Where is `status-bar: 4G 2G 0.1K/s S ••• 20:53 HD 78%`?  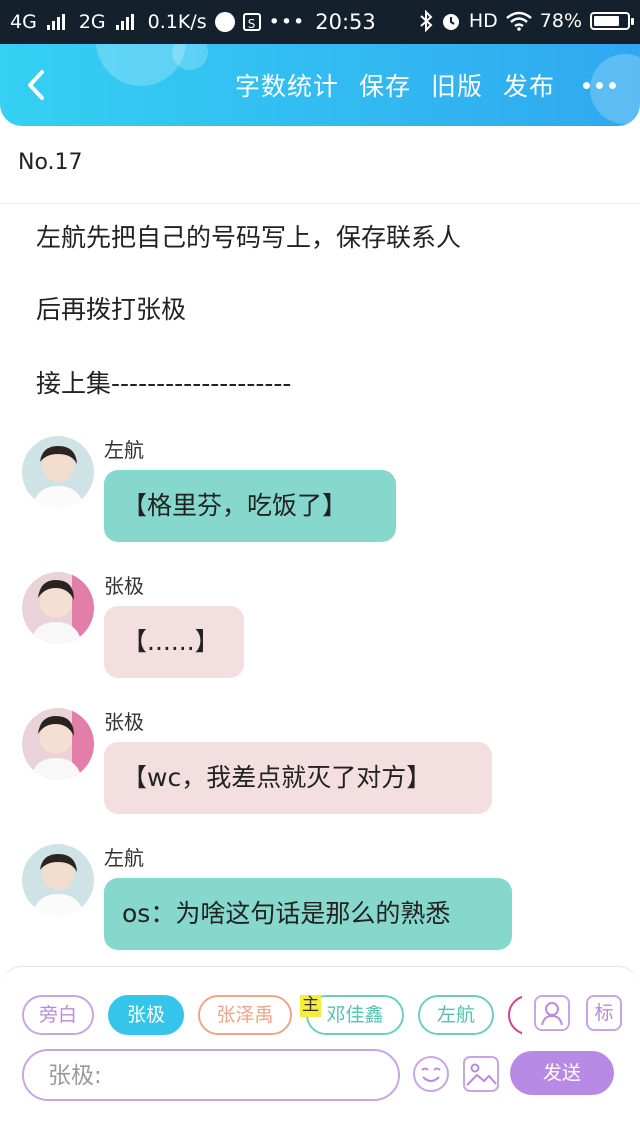 status-bar: 4G 2G 0.1K/s S ••• 20:53 HD 78% is located at coordinates (320, 22).